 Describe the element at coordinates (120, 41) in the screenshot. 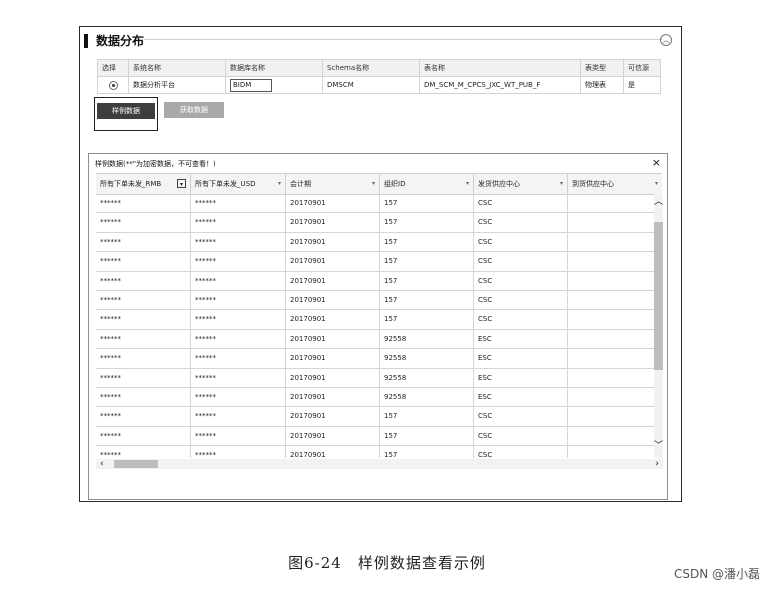

I see `section-title: 数据分布` at that location.